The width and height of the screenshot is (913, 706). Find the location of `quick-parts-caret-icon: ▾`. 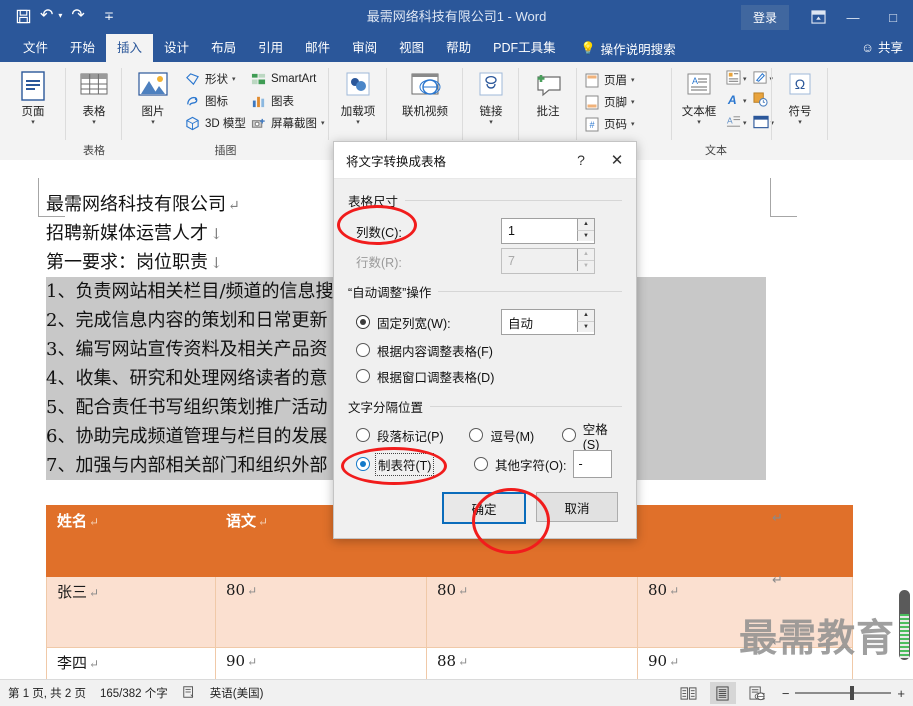

quick-parts-caret-icon: ▾ is located at coordinates (745, 79).